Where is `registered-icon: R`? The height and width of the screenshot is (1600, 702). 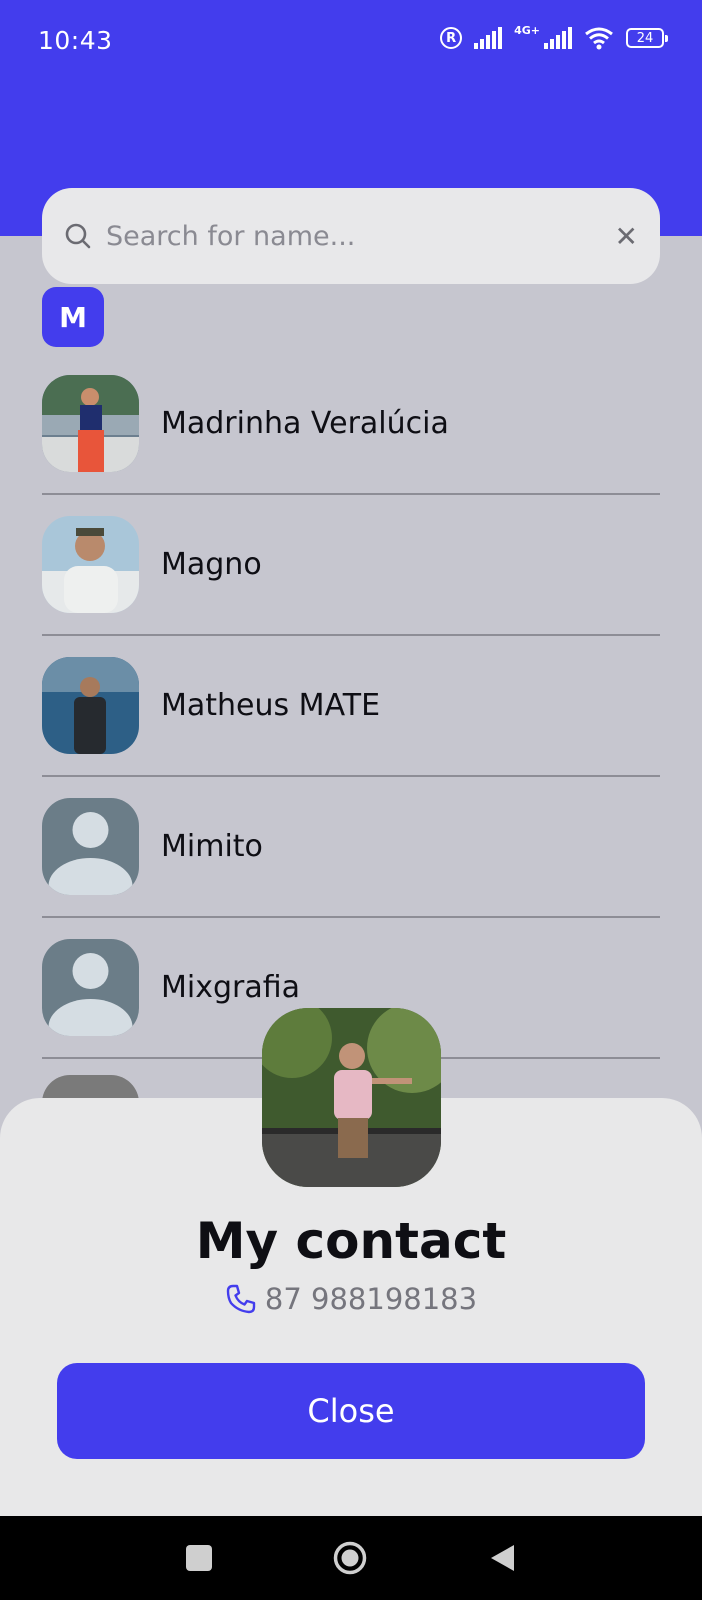 registered-icon: R is located at coordinates (451, 38).